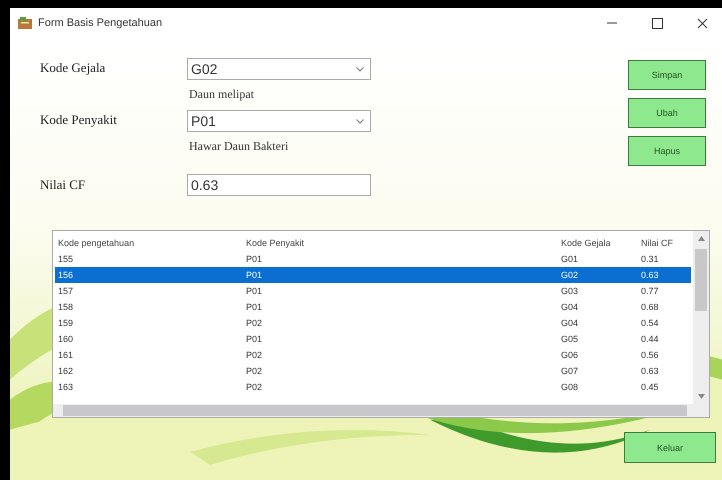  I want to click on keluar-button: Keluar, so click(670, 447).